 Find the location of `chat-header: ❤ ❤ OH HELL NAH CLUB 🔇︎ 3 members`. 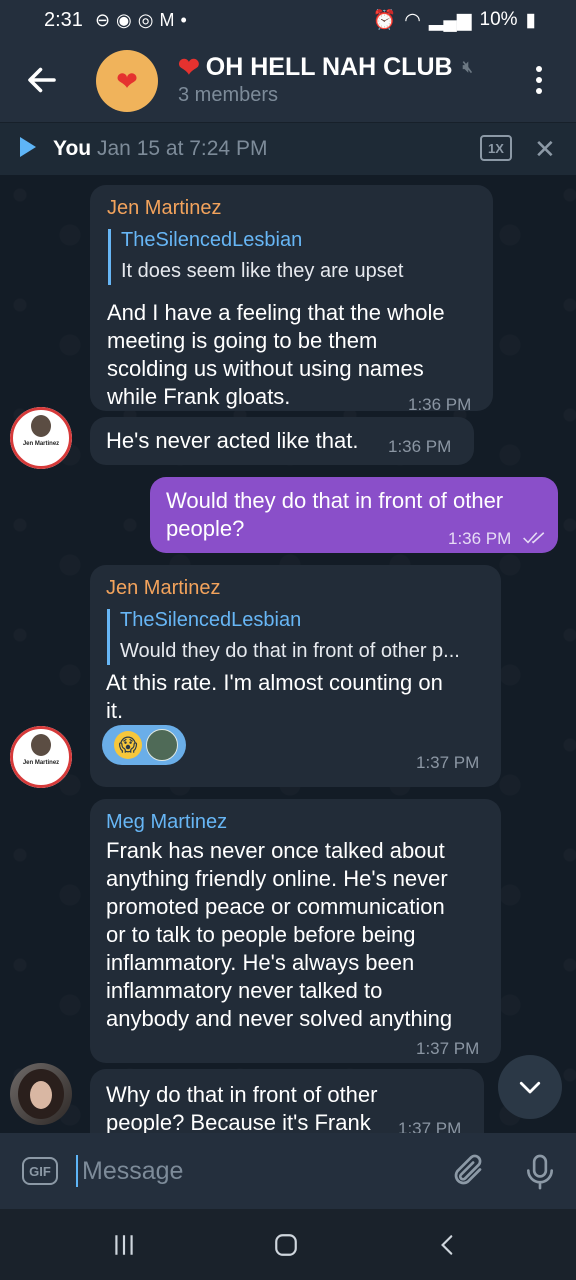

chat-header: ❤ ❤ OH HELL NAH CLUB 🔇︎ 3 members is located at coordinates (288, 81).